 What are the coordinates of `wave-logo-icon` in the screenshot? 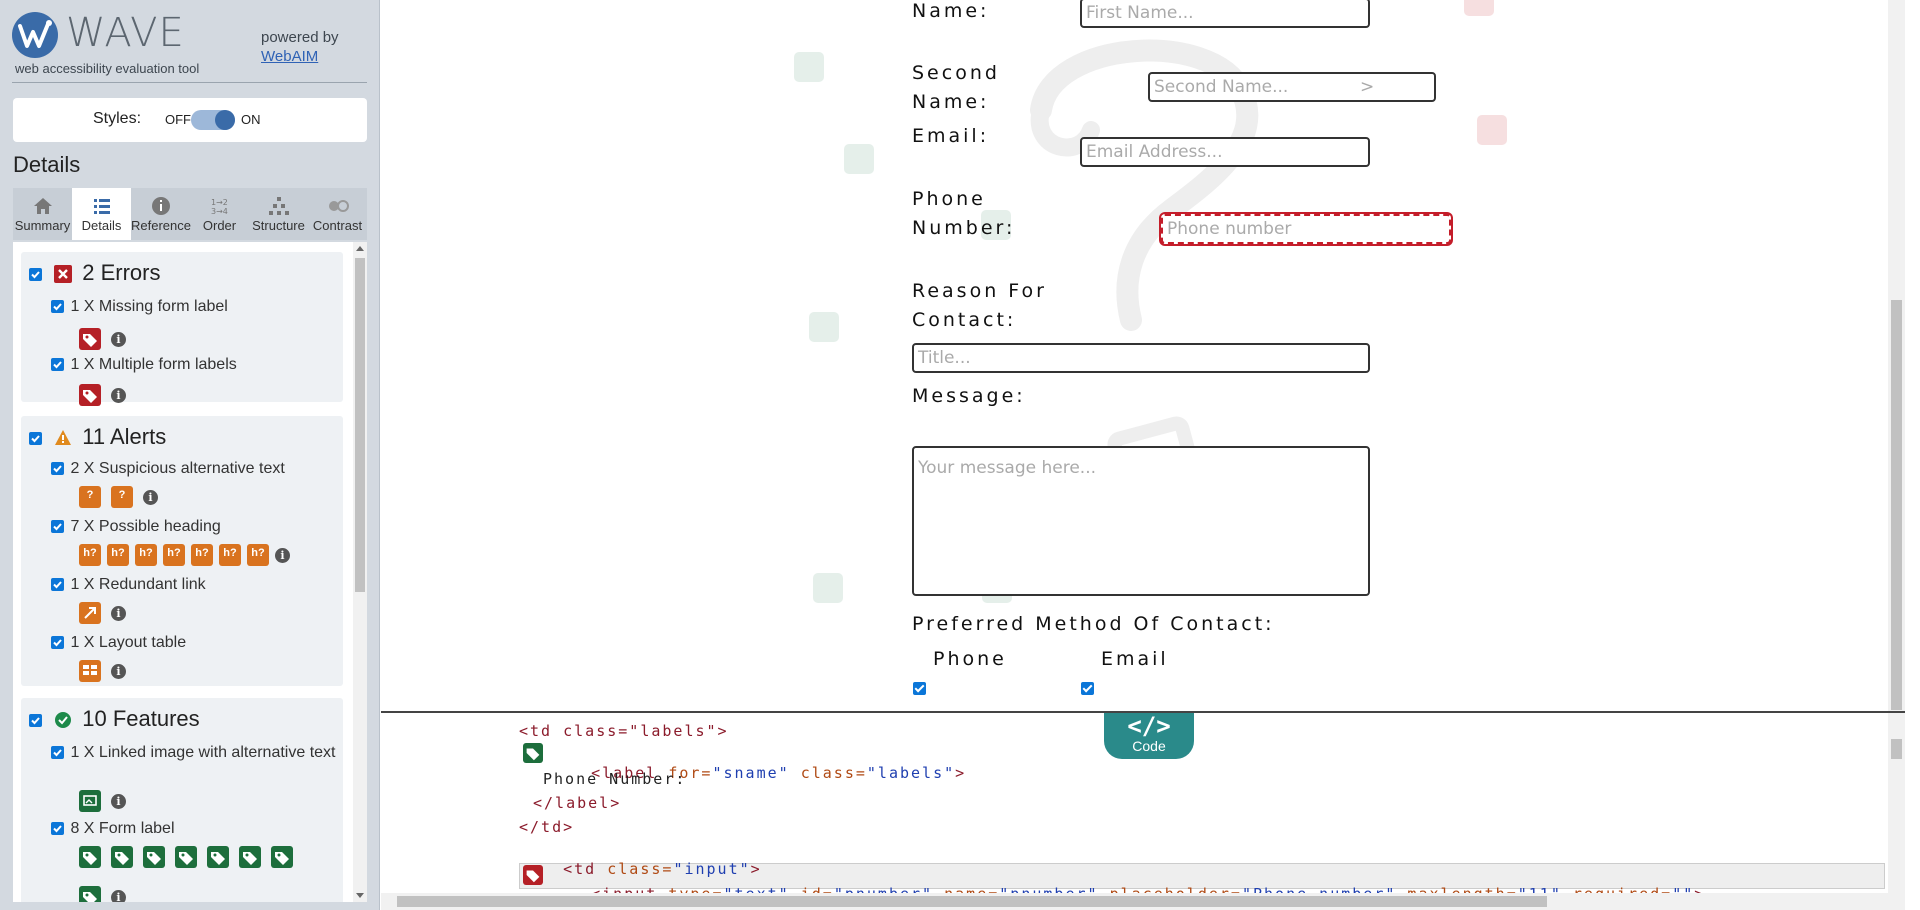 It's located at (35, 34).